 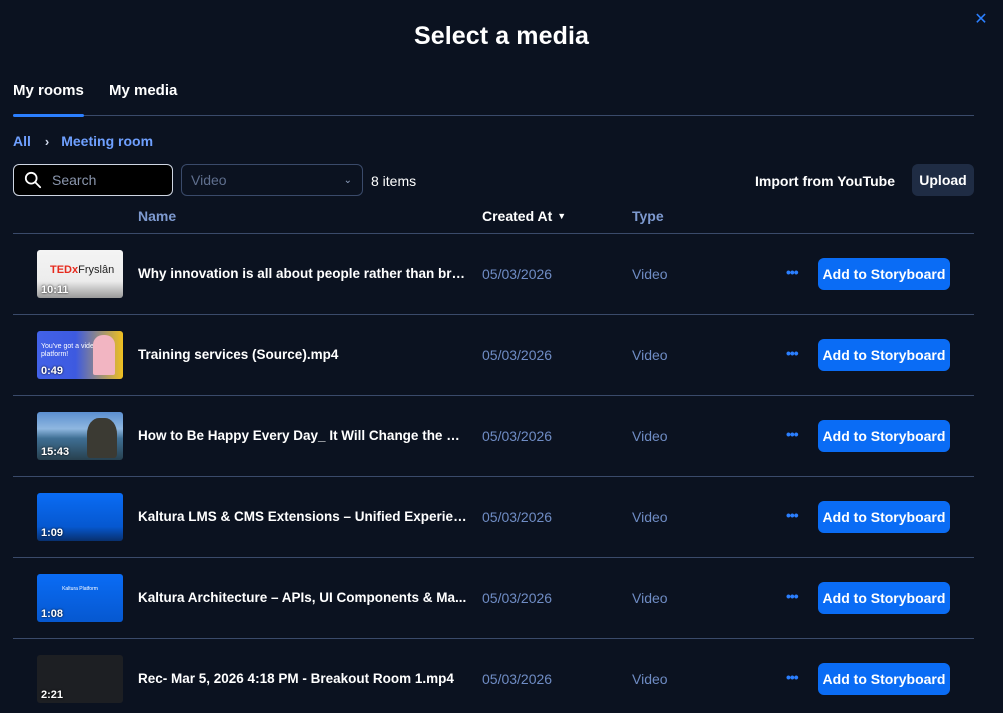 What do you see at coordinates (648, 216) in the screenshot?
I see `header-type: Type` at bounding box center [648, 216].